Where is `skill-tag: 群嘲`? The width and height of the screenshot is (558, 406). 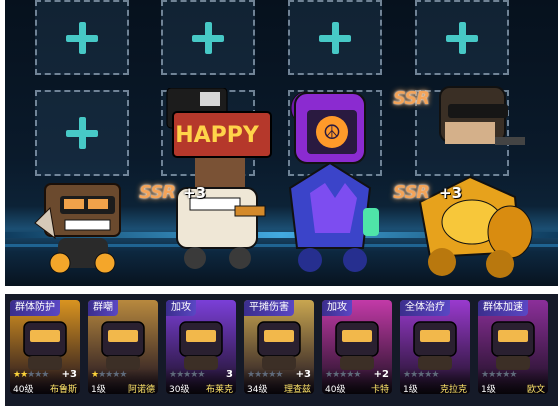
skill-tag: 群嘲 is located at coordinates (103, 308).